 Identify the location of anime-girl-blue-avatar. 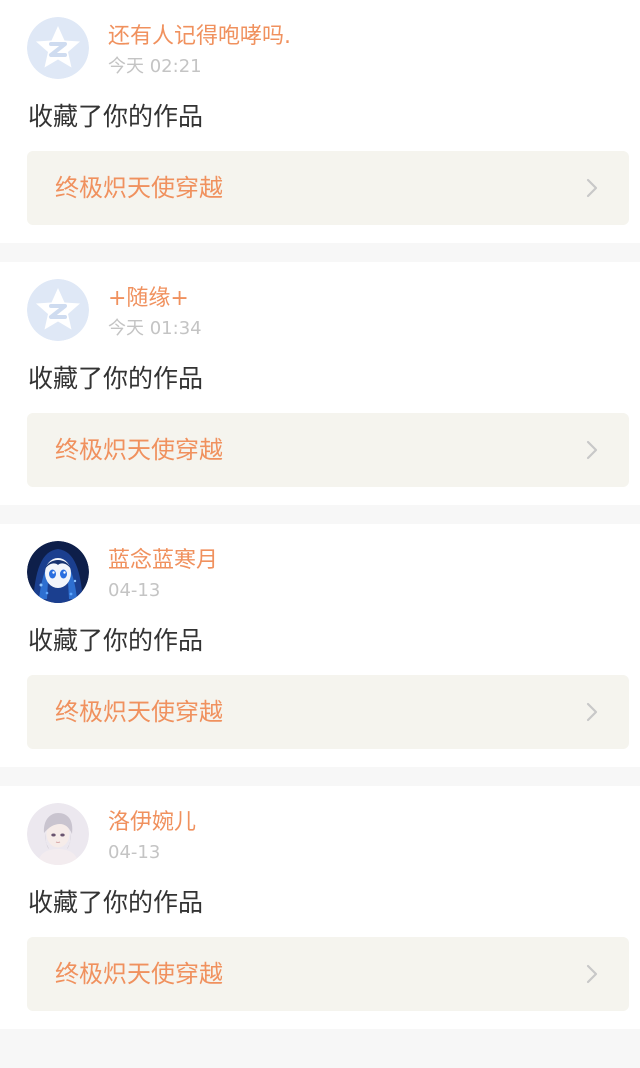
(58, 572).